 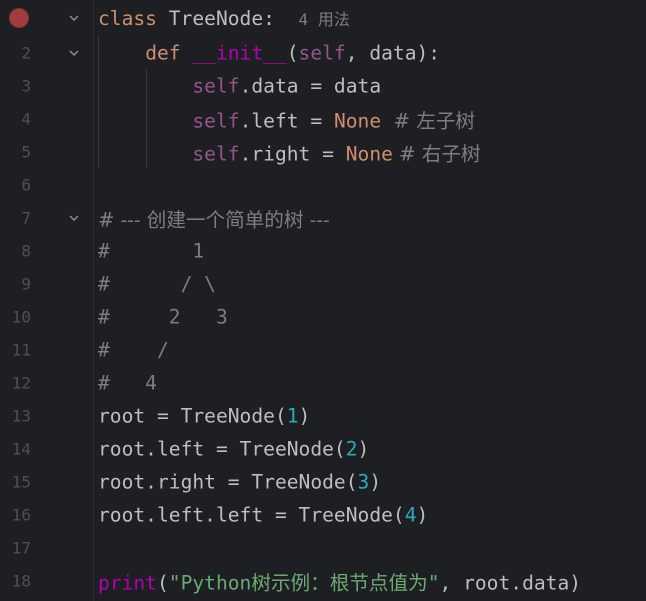 I want to click on code-text: self.left = None # 左子树, so click(x=286, y=118).